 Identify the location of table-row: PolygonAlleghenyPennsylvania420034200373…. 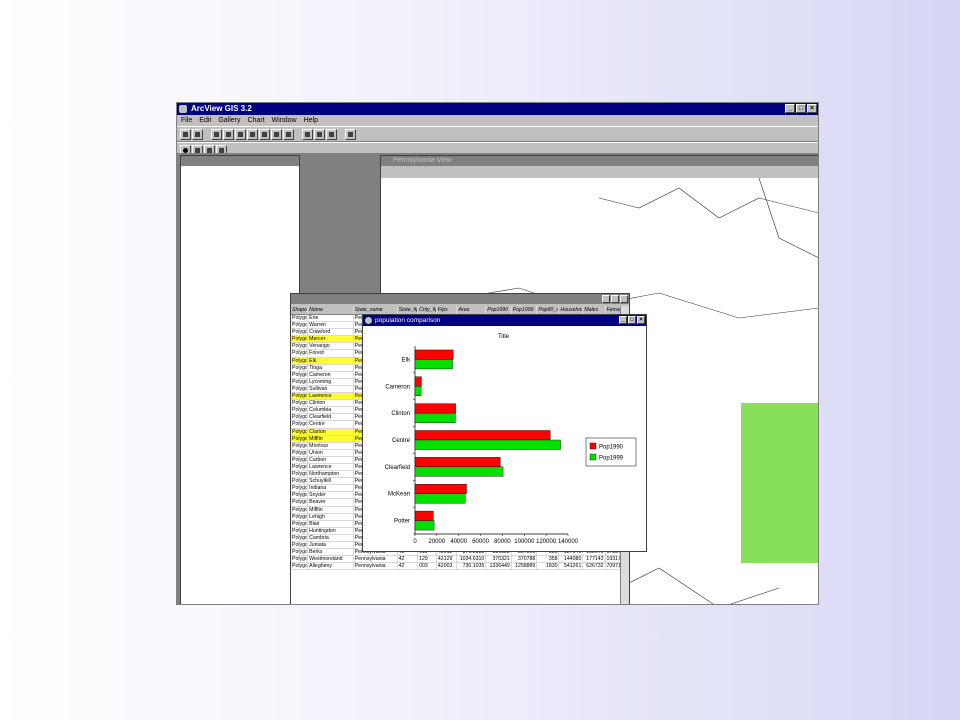
(456, 567).